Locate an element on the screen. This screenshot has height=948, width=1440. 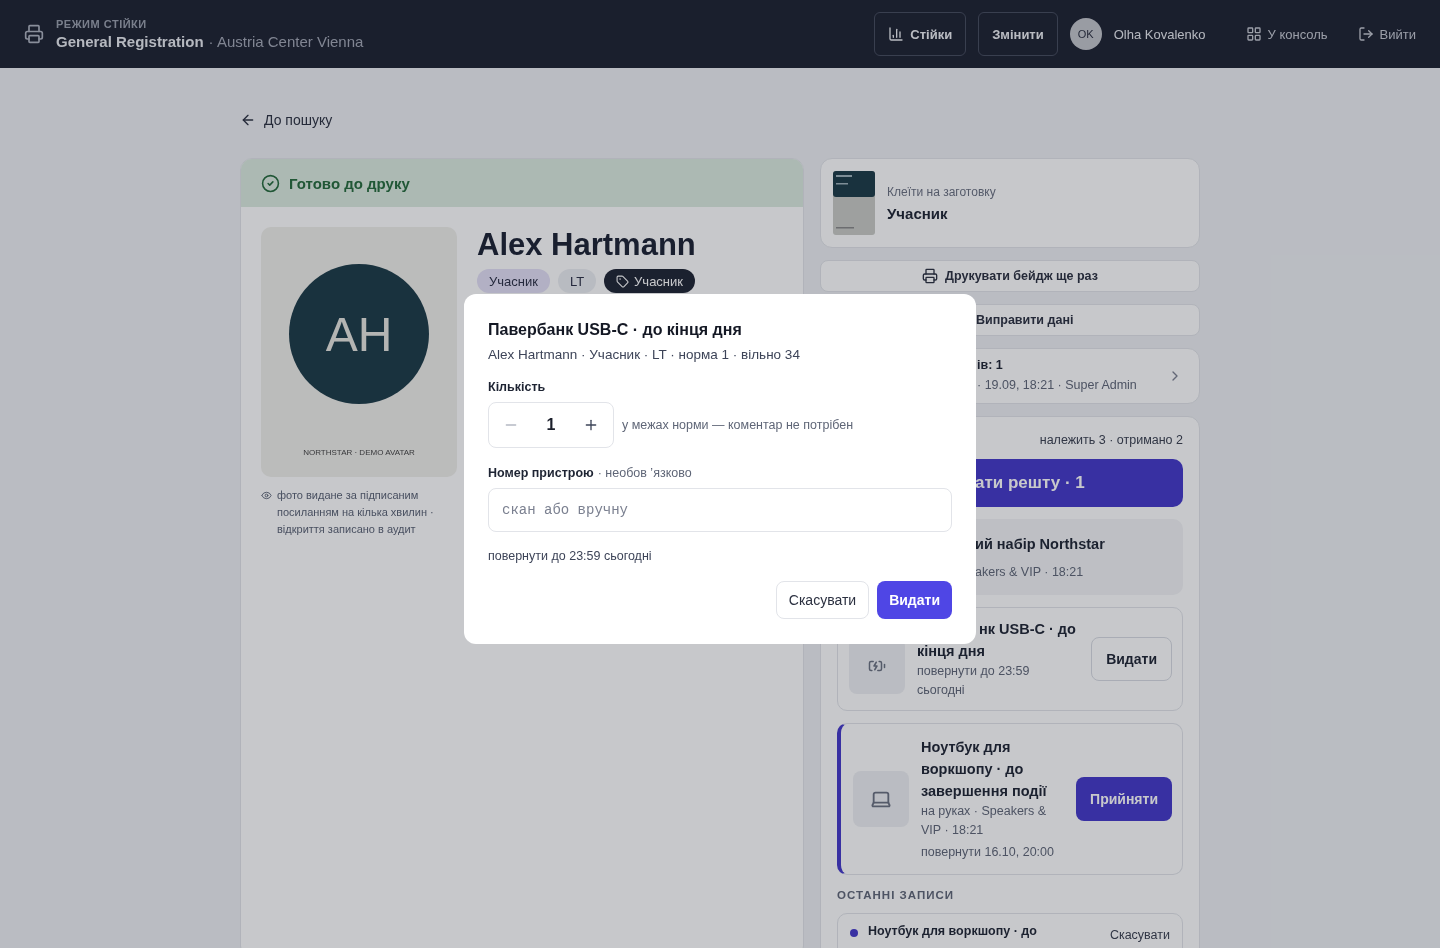
chart-icon is located at coordinates (896, 34).